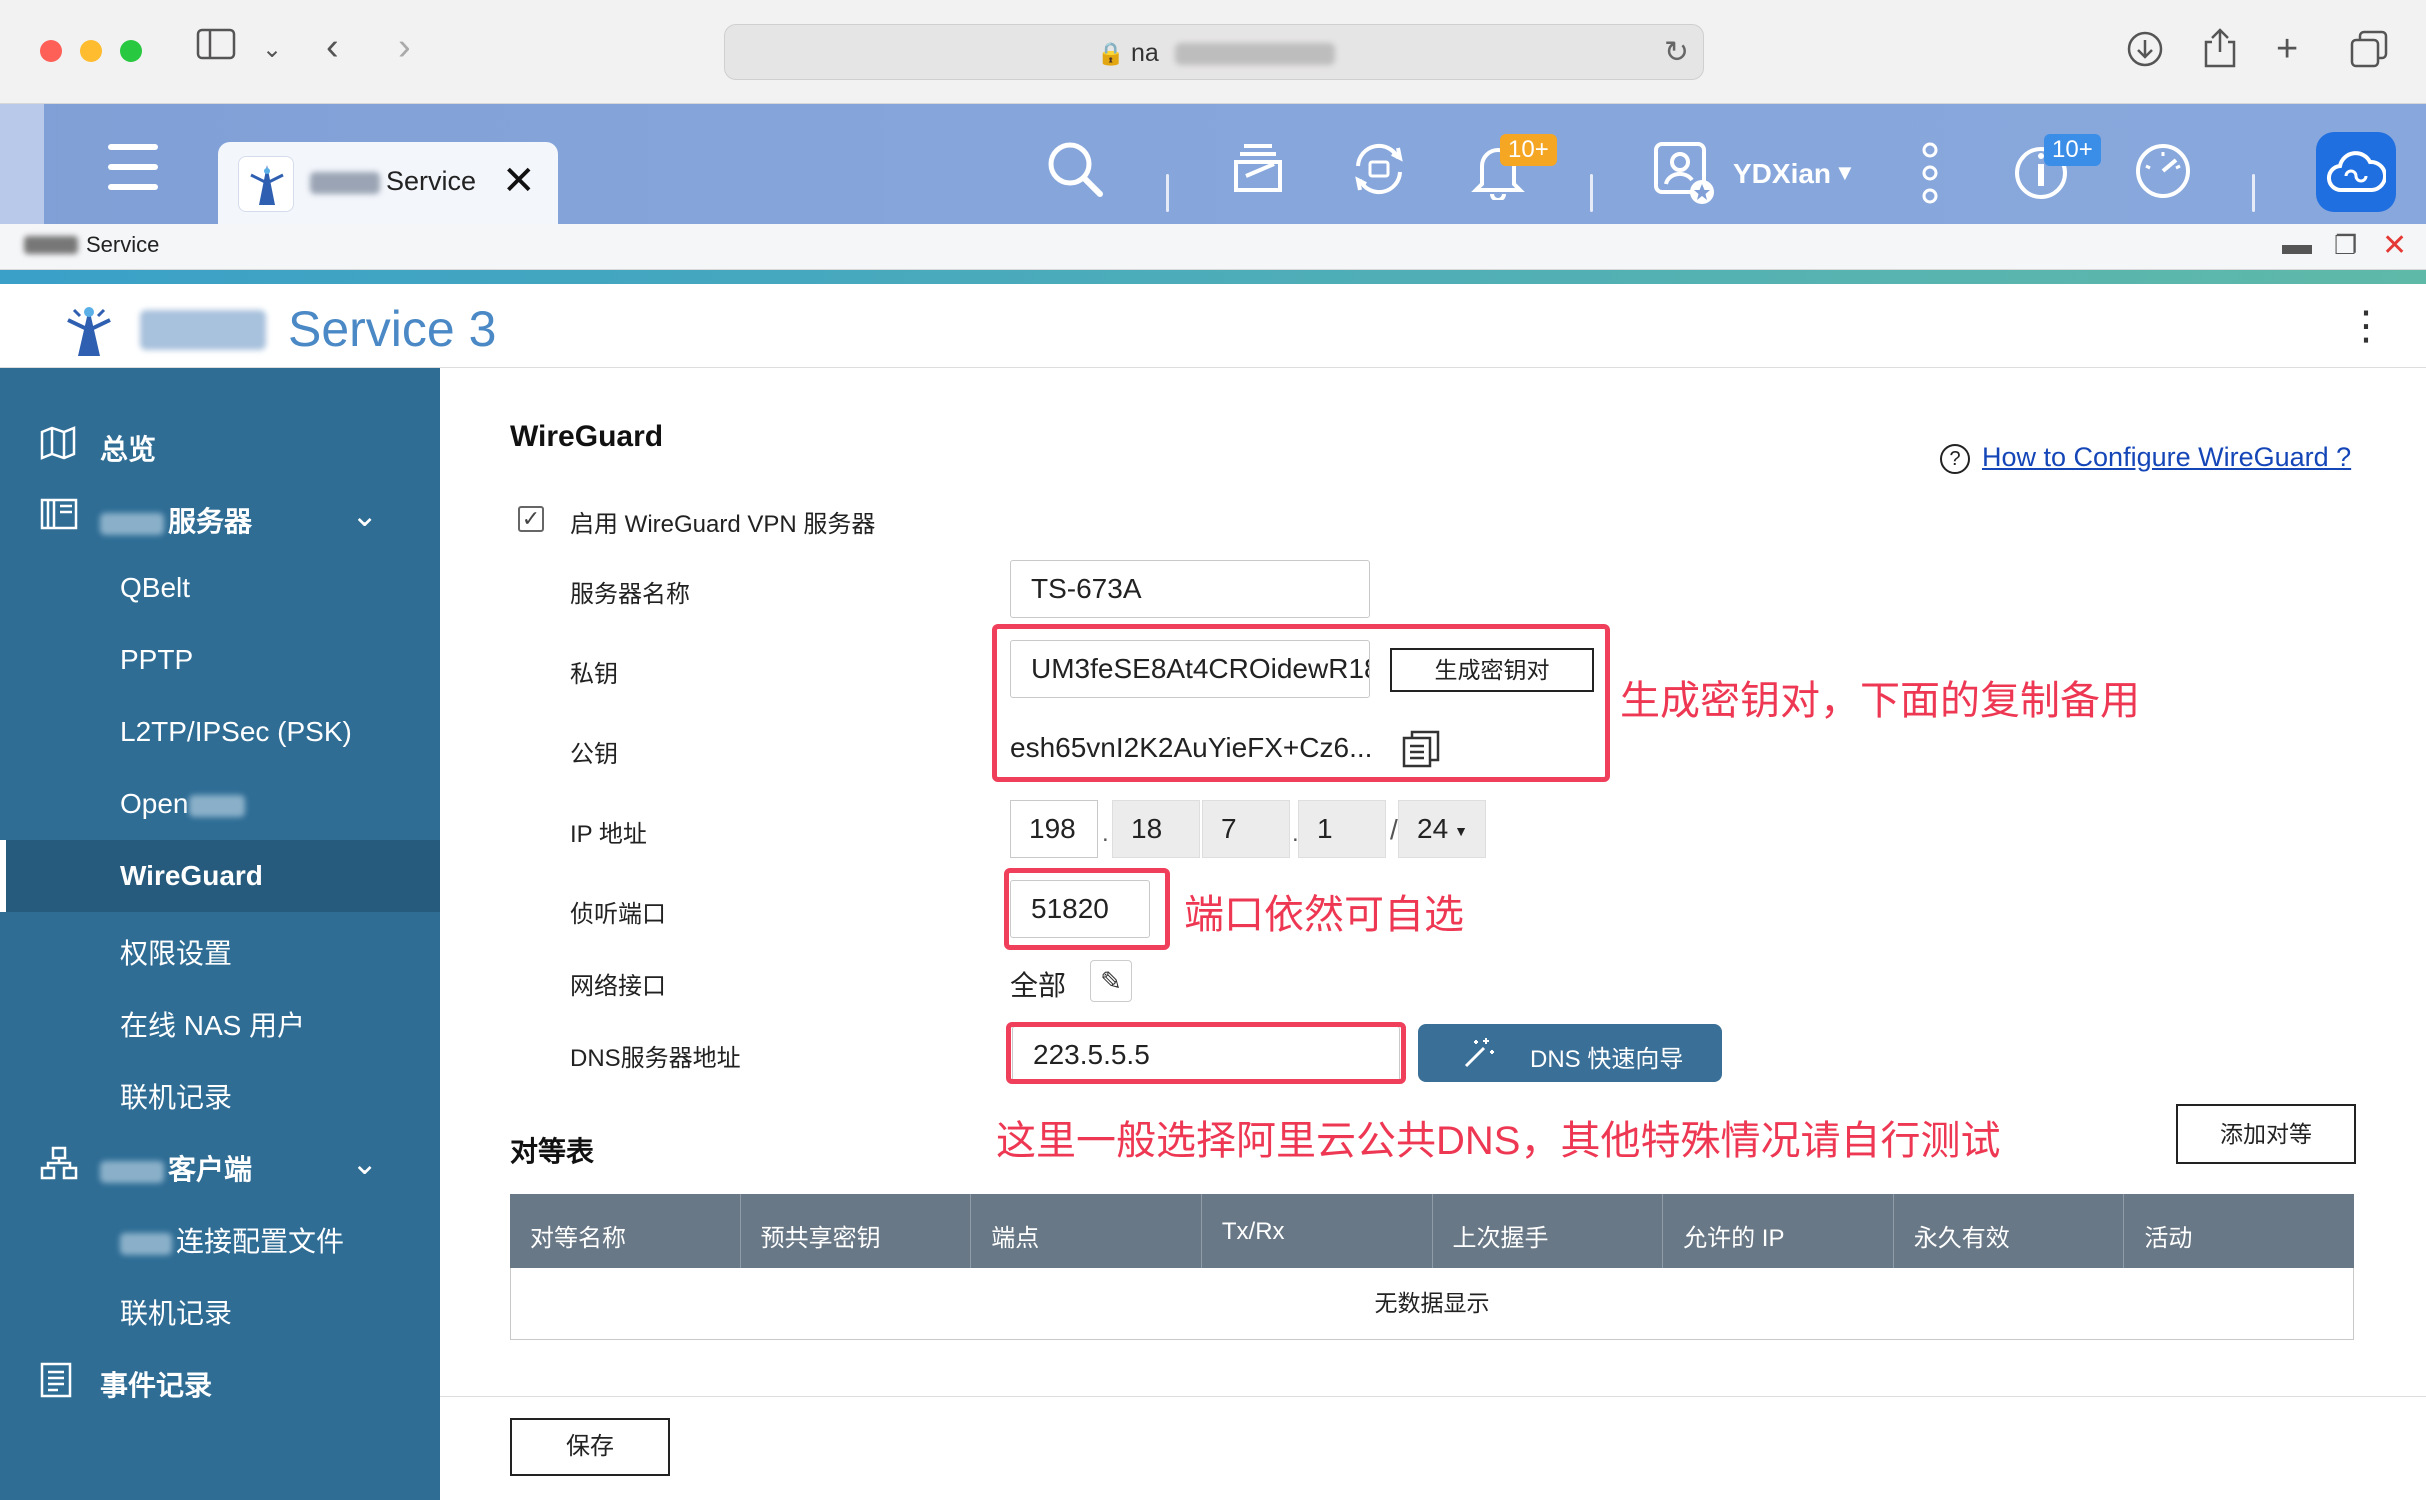  Describe the element at coordinates (1075, 173) in the screenshot. I see `search-icon` at that location.